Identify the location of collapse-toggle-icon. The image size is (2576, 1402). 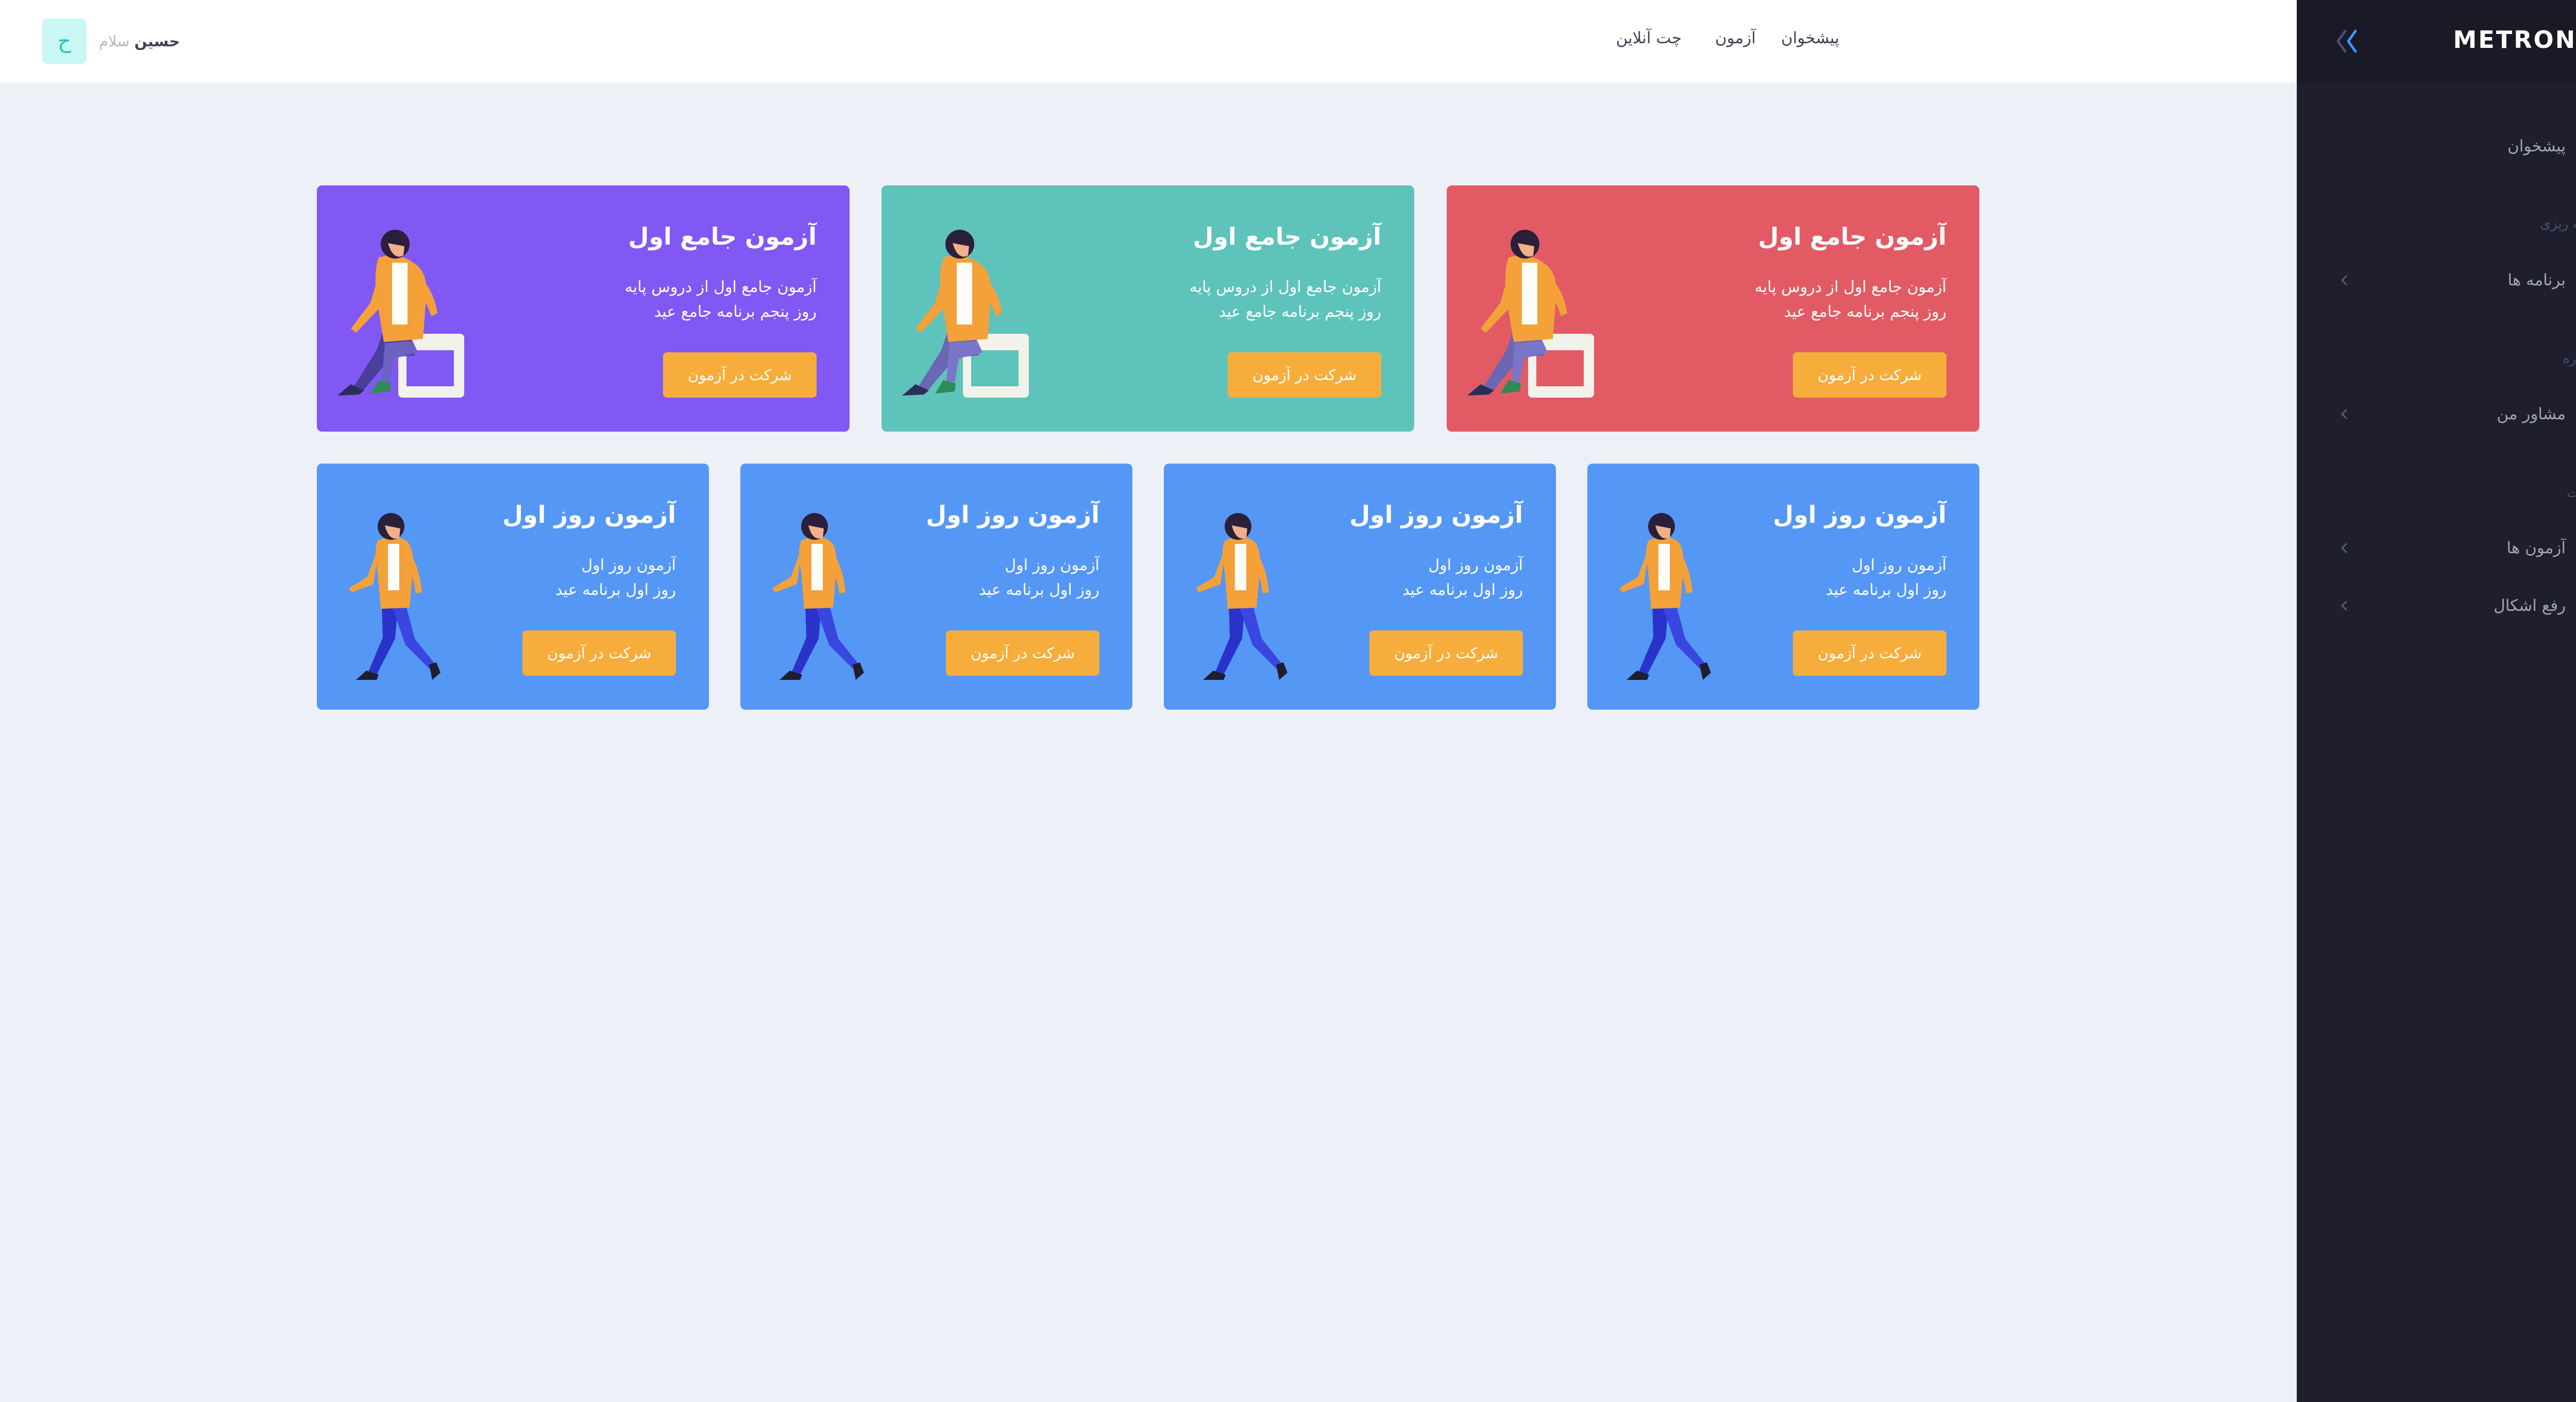
(2349, 41).